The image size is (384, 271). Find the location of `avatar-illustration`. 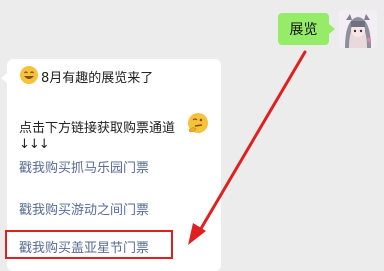

avatar-illustration is located at coordinates (358, 29).